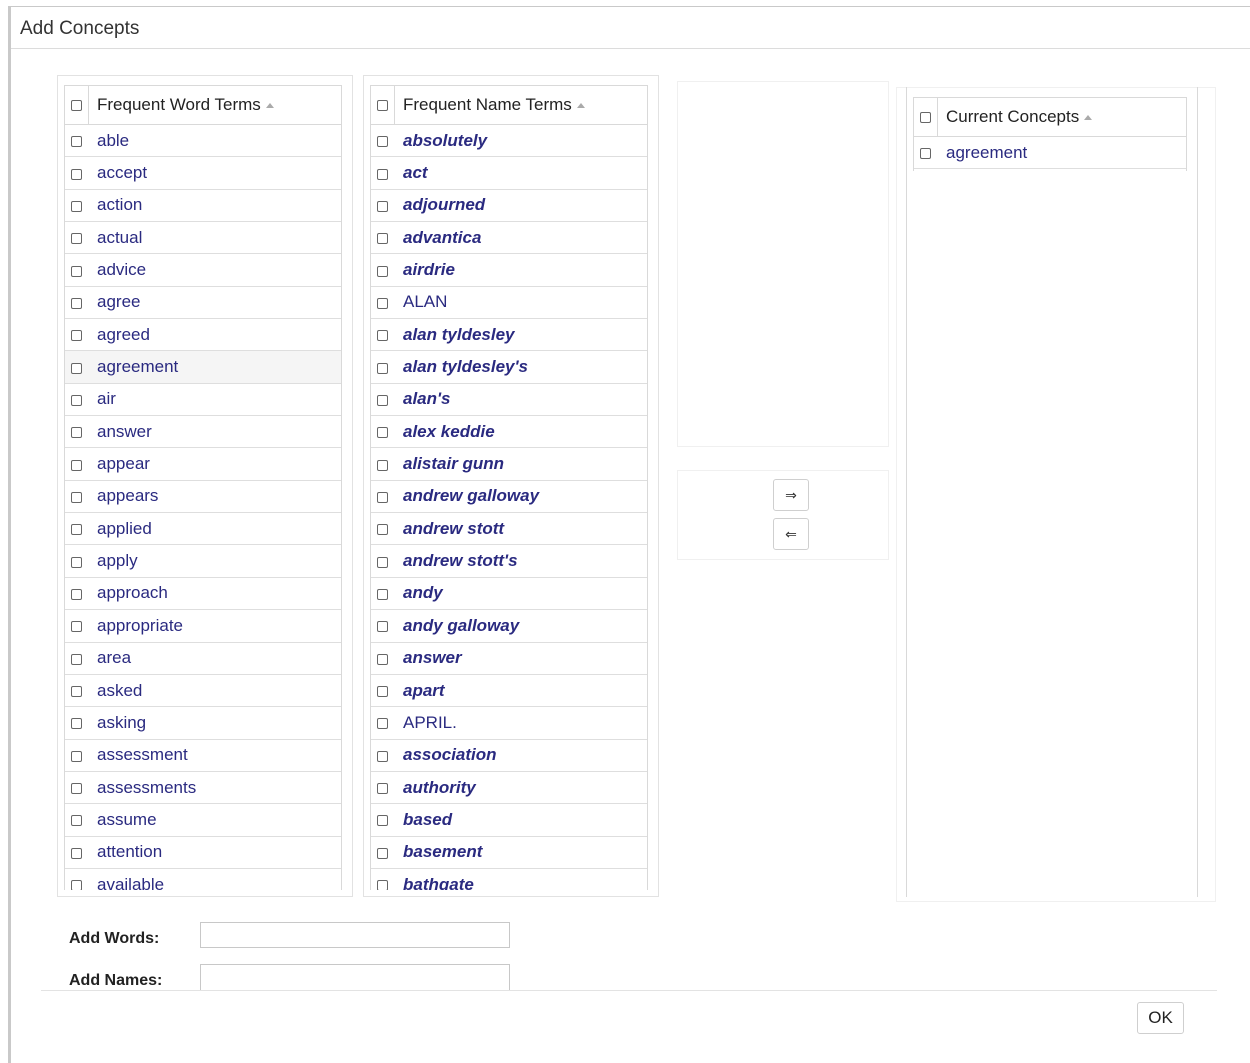 The image size is (1250, 1063). Describe the element at coordinates (203, 659) in the screenshot. I see `word-term-row: area` at that location.